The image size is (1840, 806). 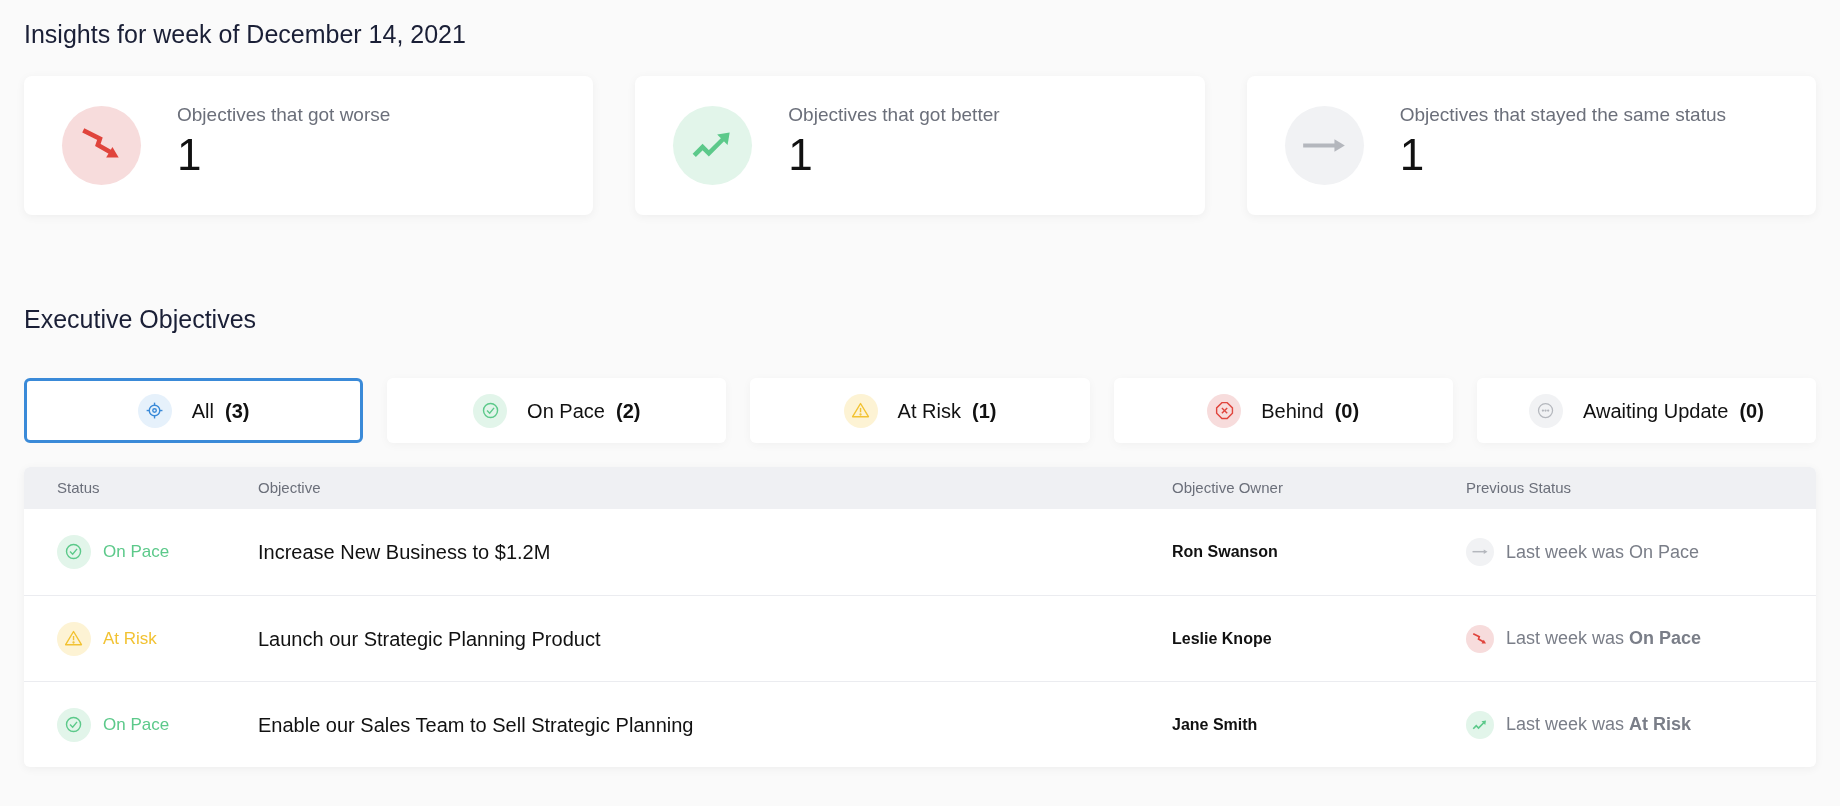 What do you see at coordinates (290, 487) in the screenshot?
I see `column-header: Objective` at bounding box center [290, 487].